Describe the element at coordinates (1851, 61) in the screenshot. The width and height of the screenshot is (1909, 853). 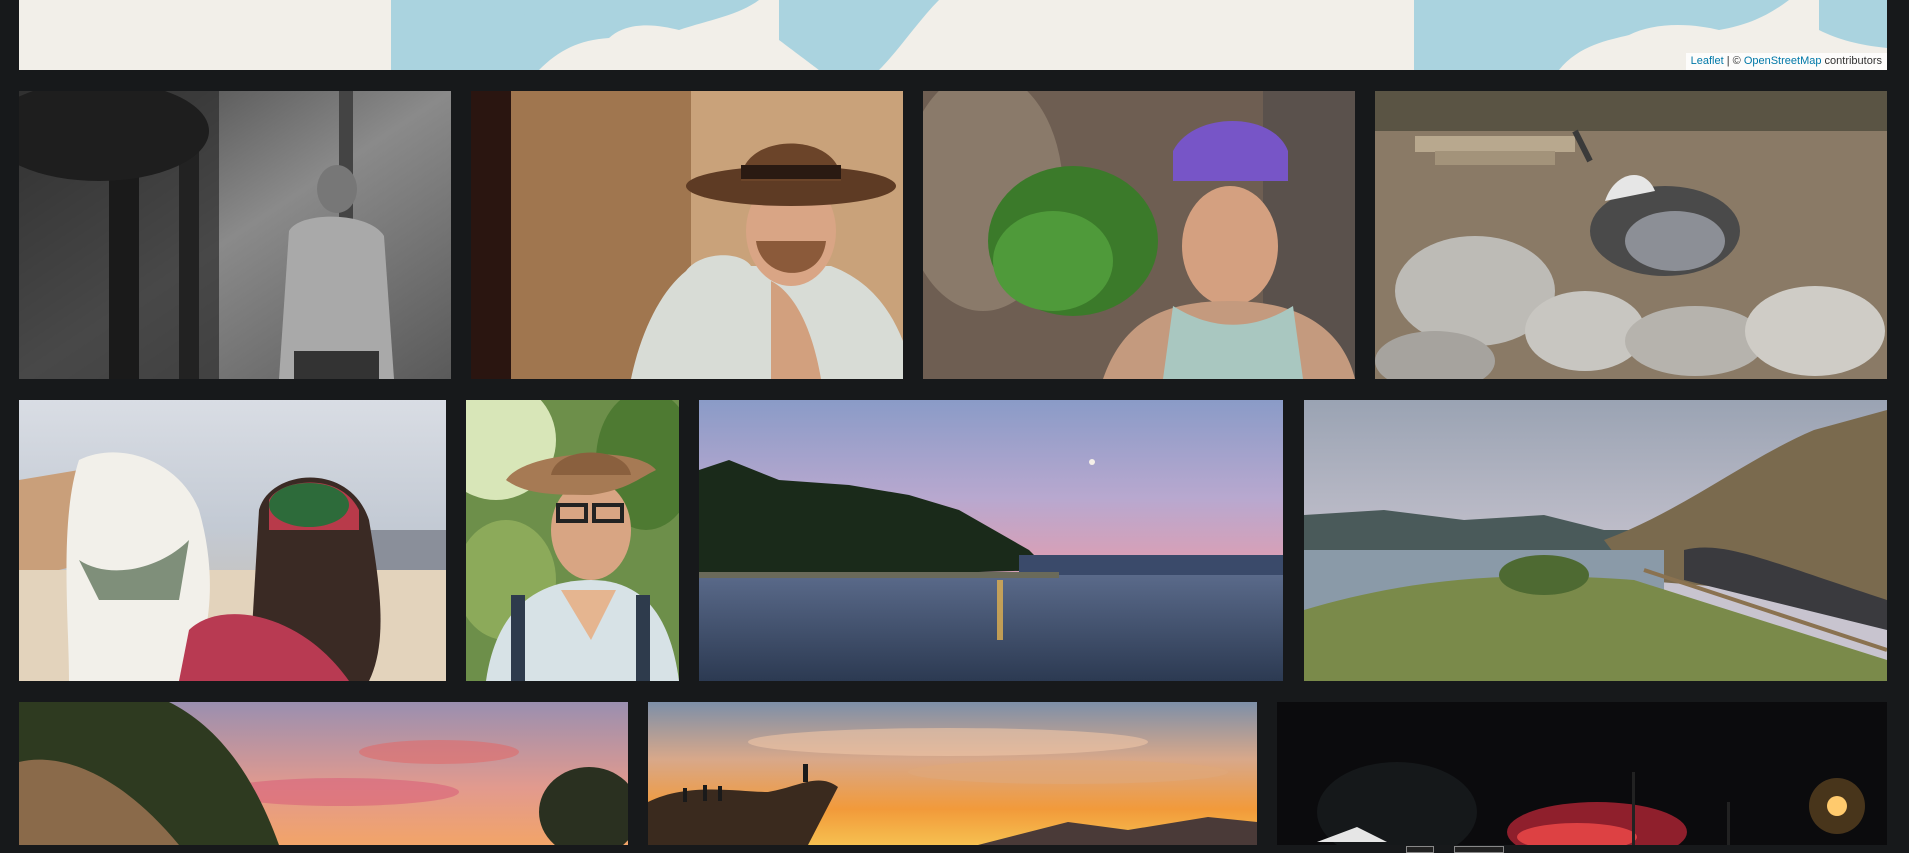
I see `attribution-tail: contributors` at that location.